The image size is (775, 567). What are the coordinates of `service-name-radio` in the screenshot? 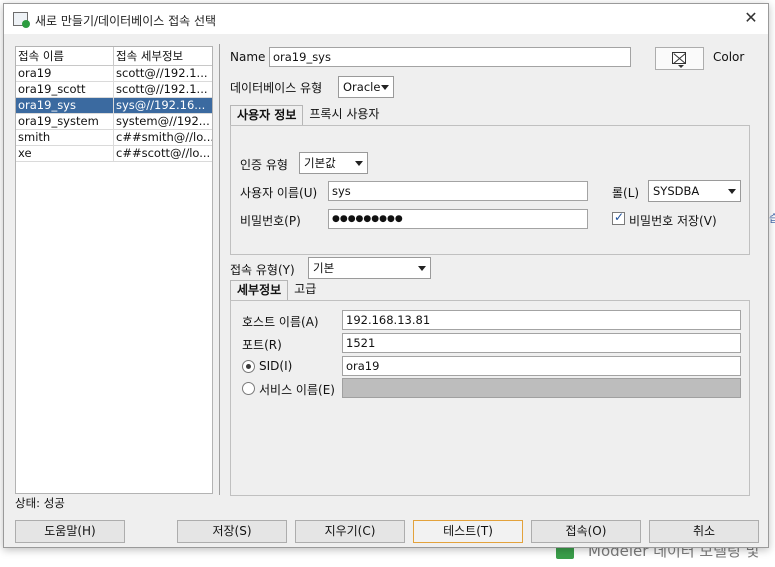 It's located at (248, 388).